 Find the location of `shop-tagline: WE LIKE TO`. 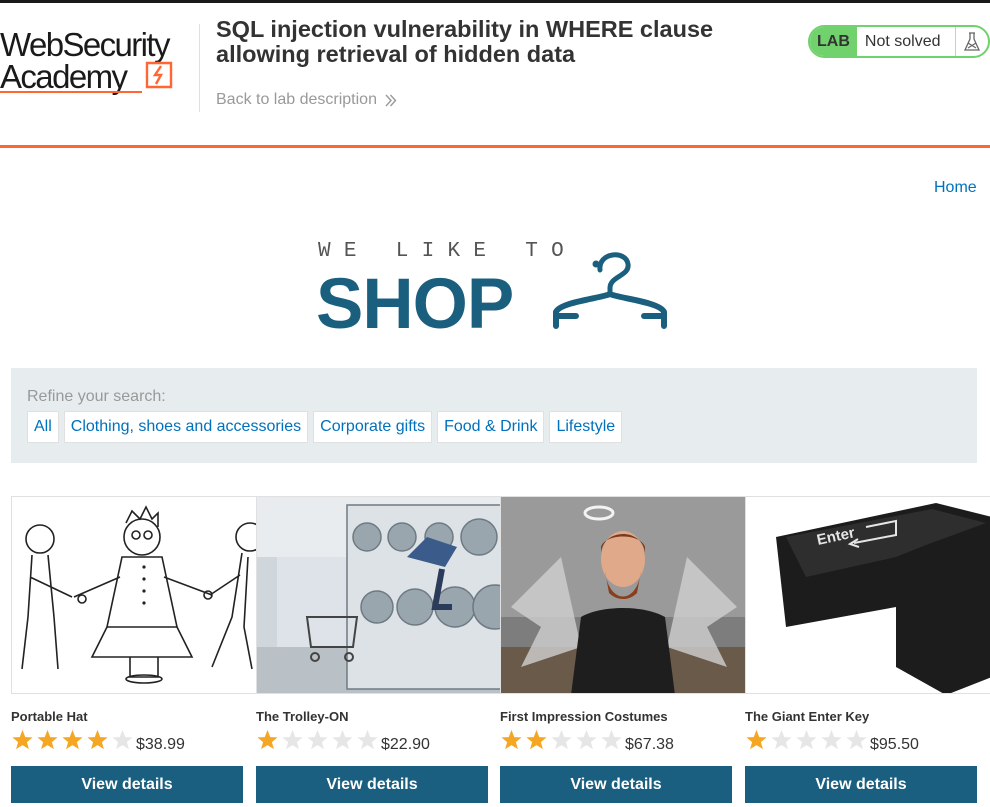

shop-tagline: WE LIKE TO is located at coordinates (448, 251).